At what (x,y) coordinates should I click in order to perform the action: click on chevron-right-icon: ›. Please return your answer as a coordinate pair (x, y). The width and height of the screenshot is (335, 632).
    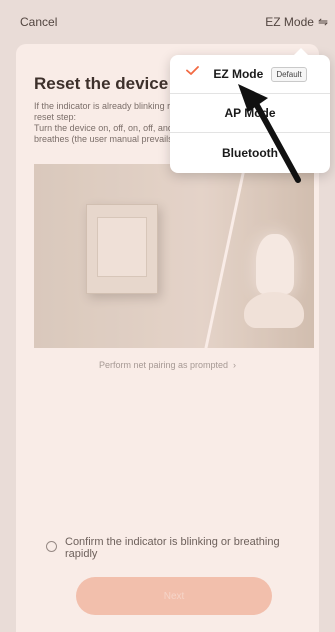
    Looking at the image, I should click on (233, 365).